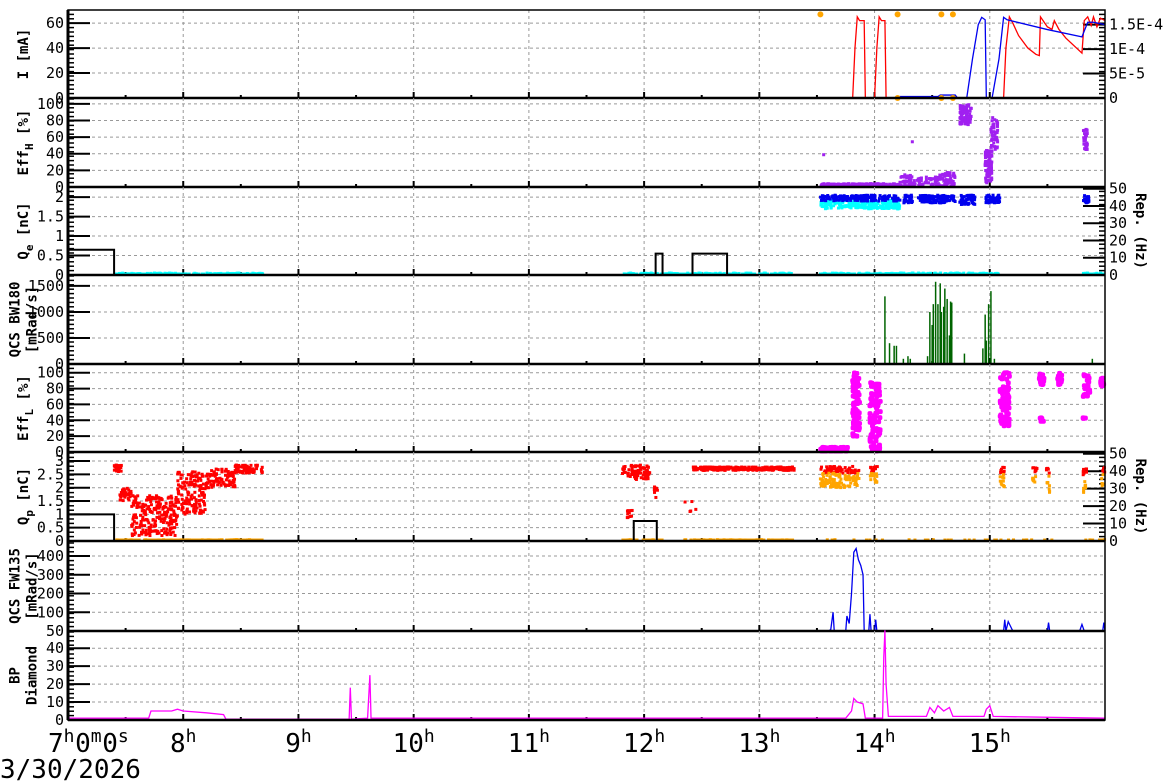 The height and width of the screenshot is (782, 1172). What do you see at coordinates (26, 496) in the screenshot?
I see `axis-title: Qp [nC]` at bounding box center [26, 496].